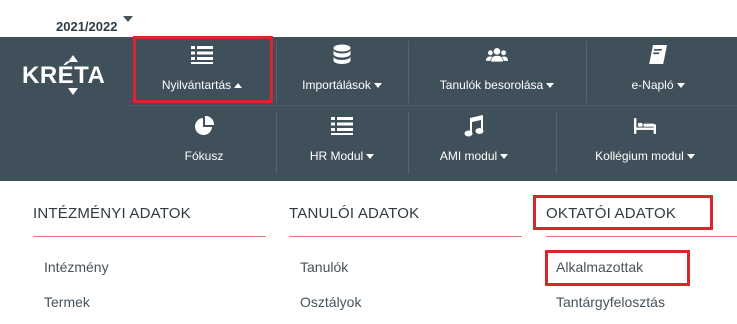 This screenshot has height=324, width=737. Describe the element at coordinates (196, 85) in the screenshot. I see `nav-label: Nyilvántartás` at that location.